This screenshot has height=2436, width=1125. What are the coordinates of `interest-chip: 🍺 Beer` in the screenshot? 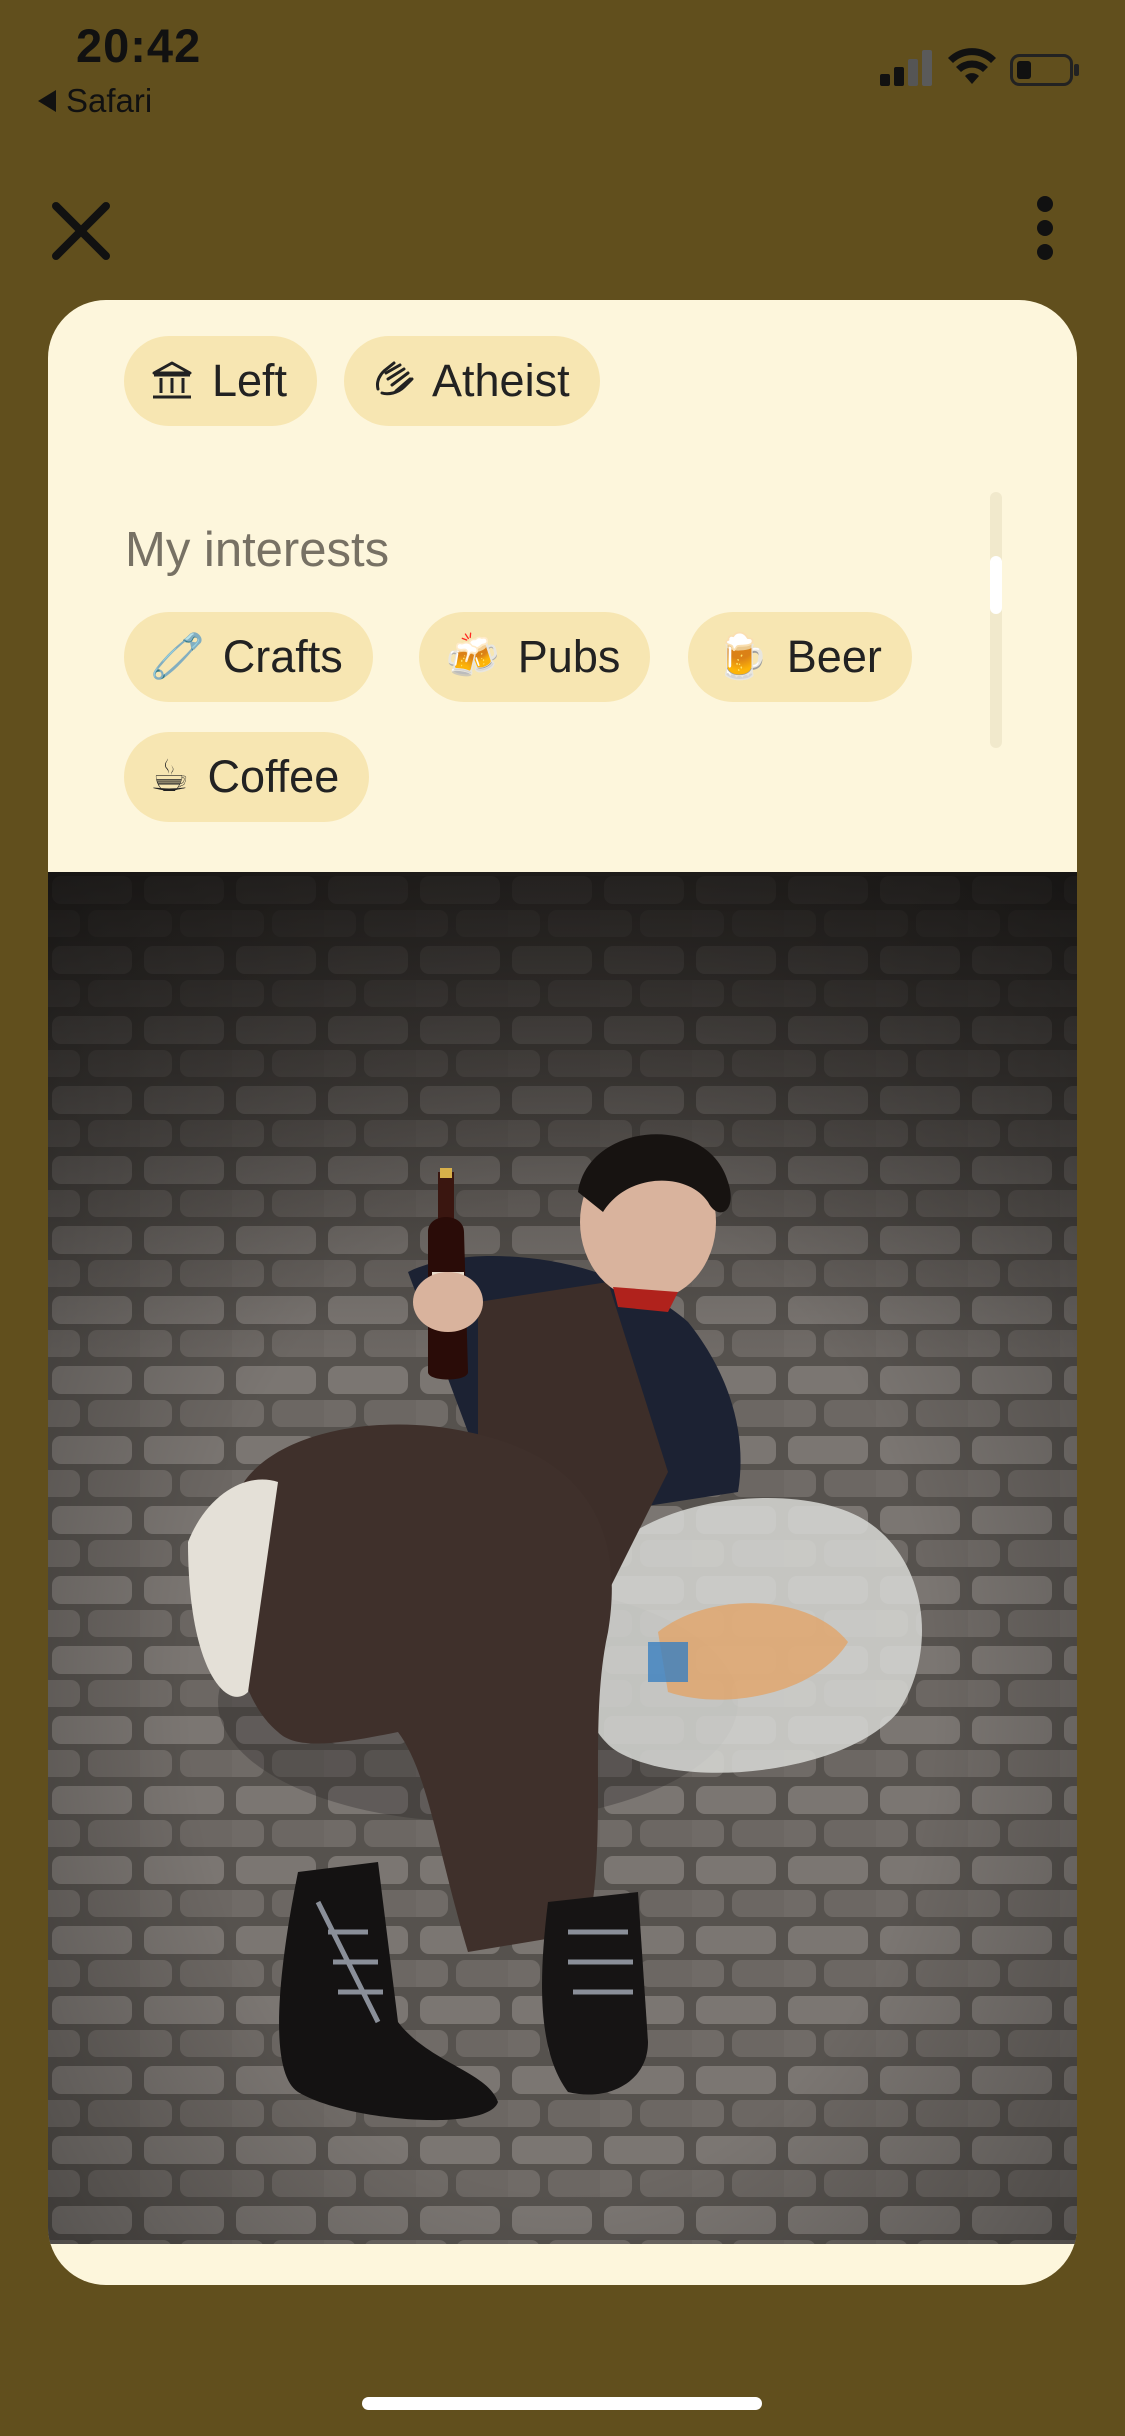 It's located at (800, 657).